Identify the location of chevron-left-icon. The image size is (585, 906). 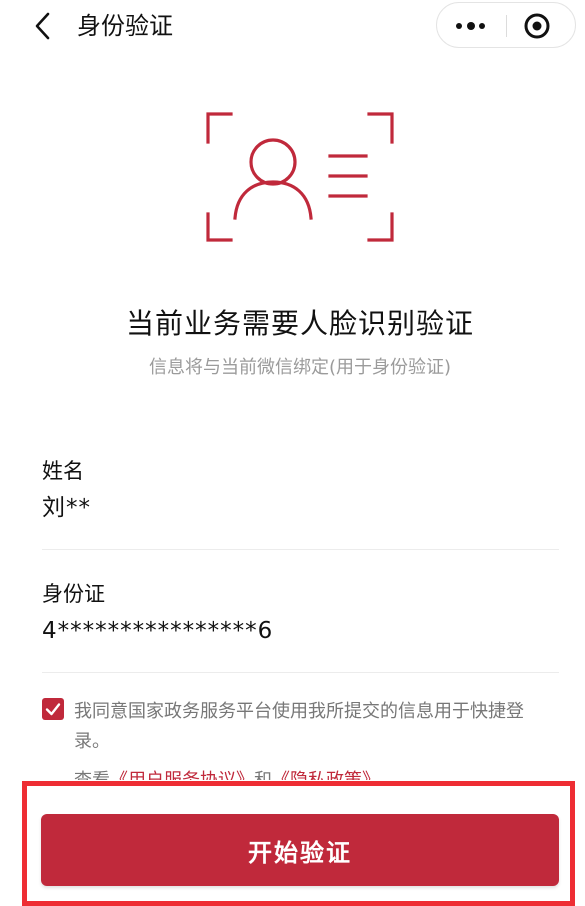
(42, 26).